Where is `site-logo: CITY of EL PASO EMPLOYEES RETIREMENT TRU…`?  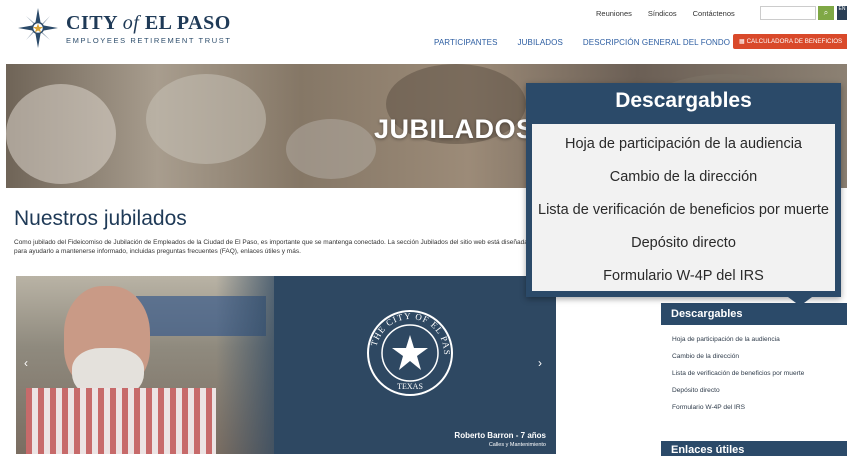 site-logo: CITY of EL PASO EMPLOYEES RETIREMENT TRU… is located at coordinates (125, 28).